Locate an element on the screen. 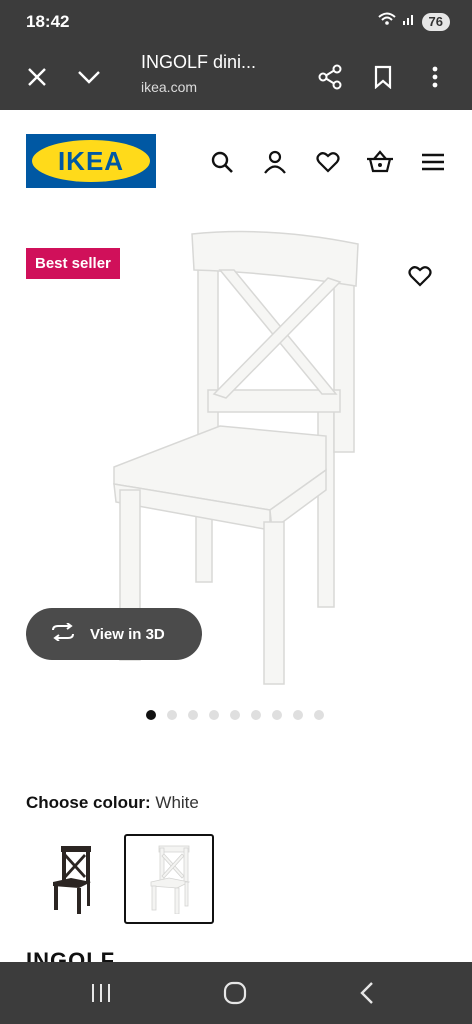 The width and height of the screenshot is (472, 1024). battery-indicator: 76 is located at coordinates (435, 21).